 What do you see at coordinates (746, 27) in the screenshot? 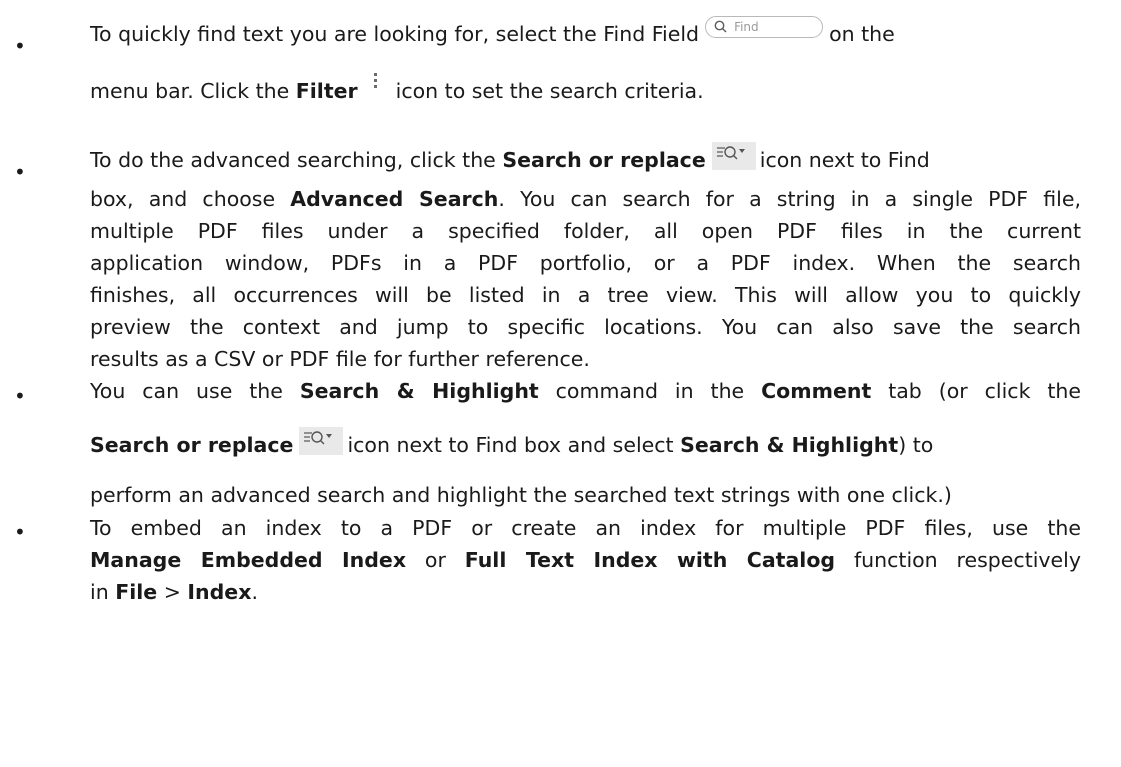
I see `find-placeholder: Find` at bounding box center [746, 27].